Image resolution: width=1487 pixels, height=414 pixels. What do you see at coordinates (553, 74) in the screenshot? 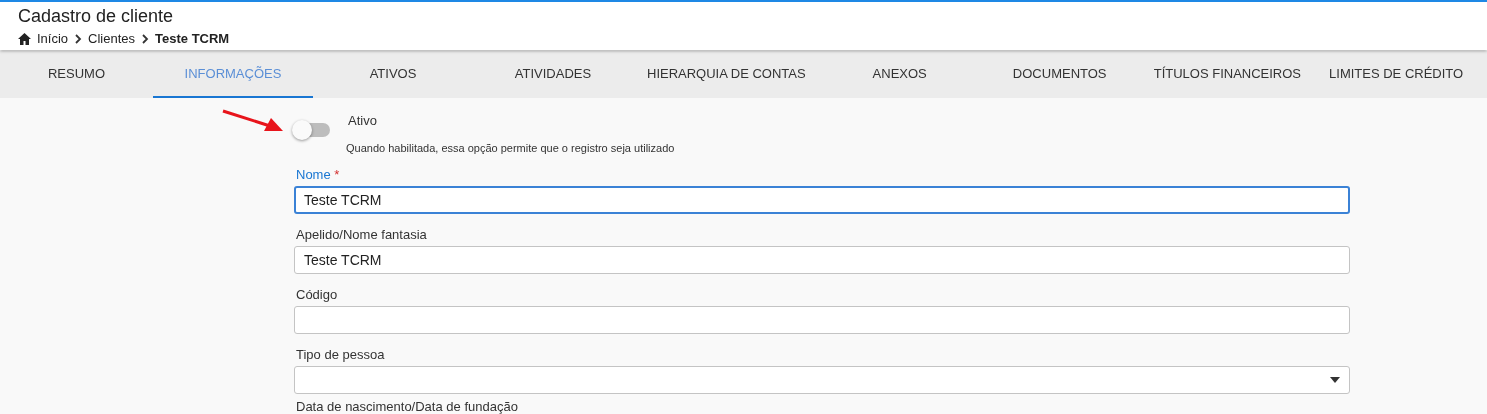
I see `tab: ATIVIDADES` at bounding box center [553, 74].